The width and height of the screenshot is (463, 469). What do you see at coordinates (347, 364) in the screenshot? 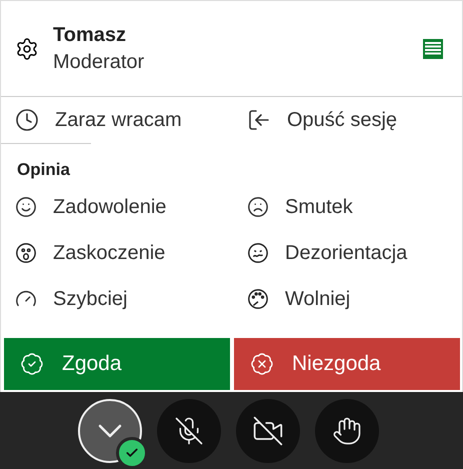
I see `disagree-button: Niezgoda` at bounding box center [347, 364].